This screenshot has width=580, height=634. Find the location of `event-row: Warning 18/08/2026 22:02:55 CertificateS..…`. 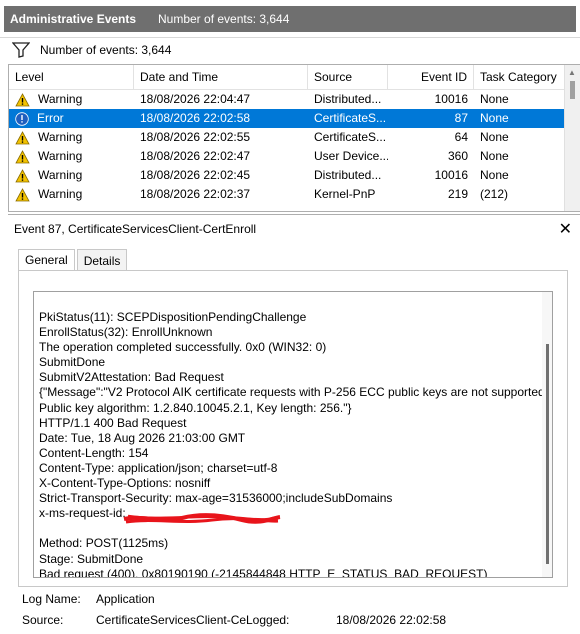

event-row: Warning 18/08/2026 22:02:55 CertificateS..… is located at coordinates (294, 137).